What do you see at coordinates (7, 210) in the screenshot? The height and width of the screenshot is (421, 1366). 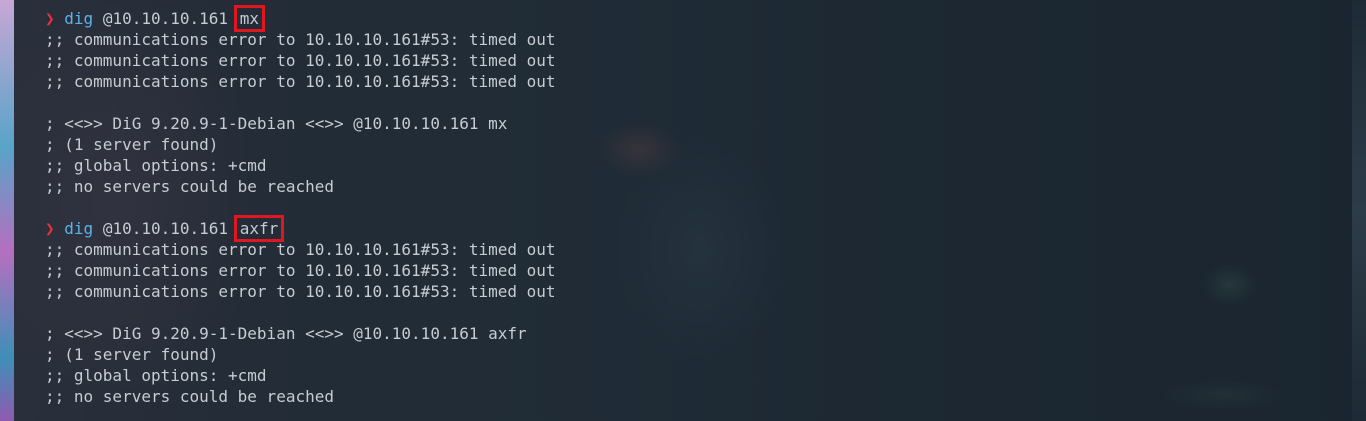 I see `window-edge-left` at bounding box center [7, 210].